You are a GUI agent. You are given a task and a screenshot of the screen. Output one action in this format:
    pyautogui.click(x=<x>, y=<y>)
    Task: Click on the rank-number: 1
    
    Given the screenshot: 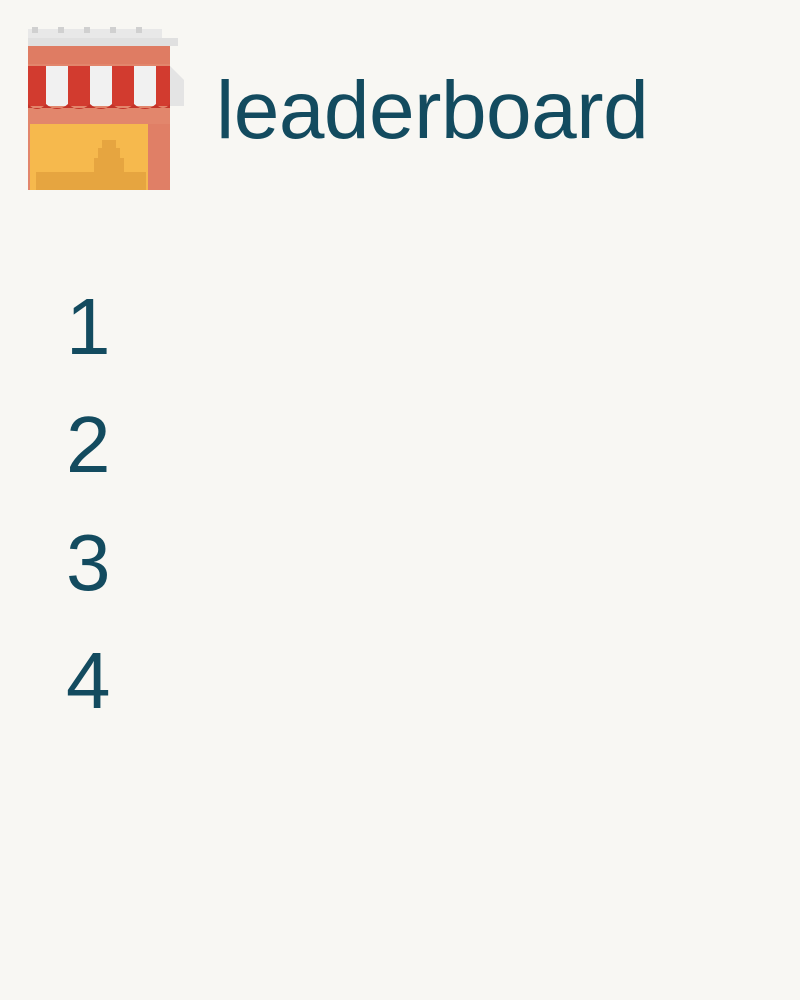 What is the action you would take?
    pyautogui.click(x=88, y=326)
    